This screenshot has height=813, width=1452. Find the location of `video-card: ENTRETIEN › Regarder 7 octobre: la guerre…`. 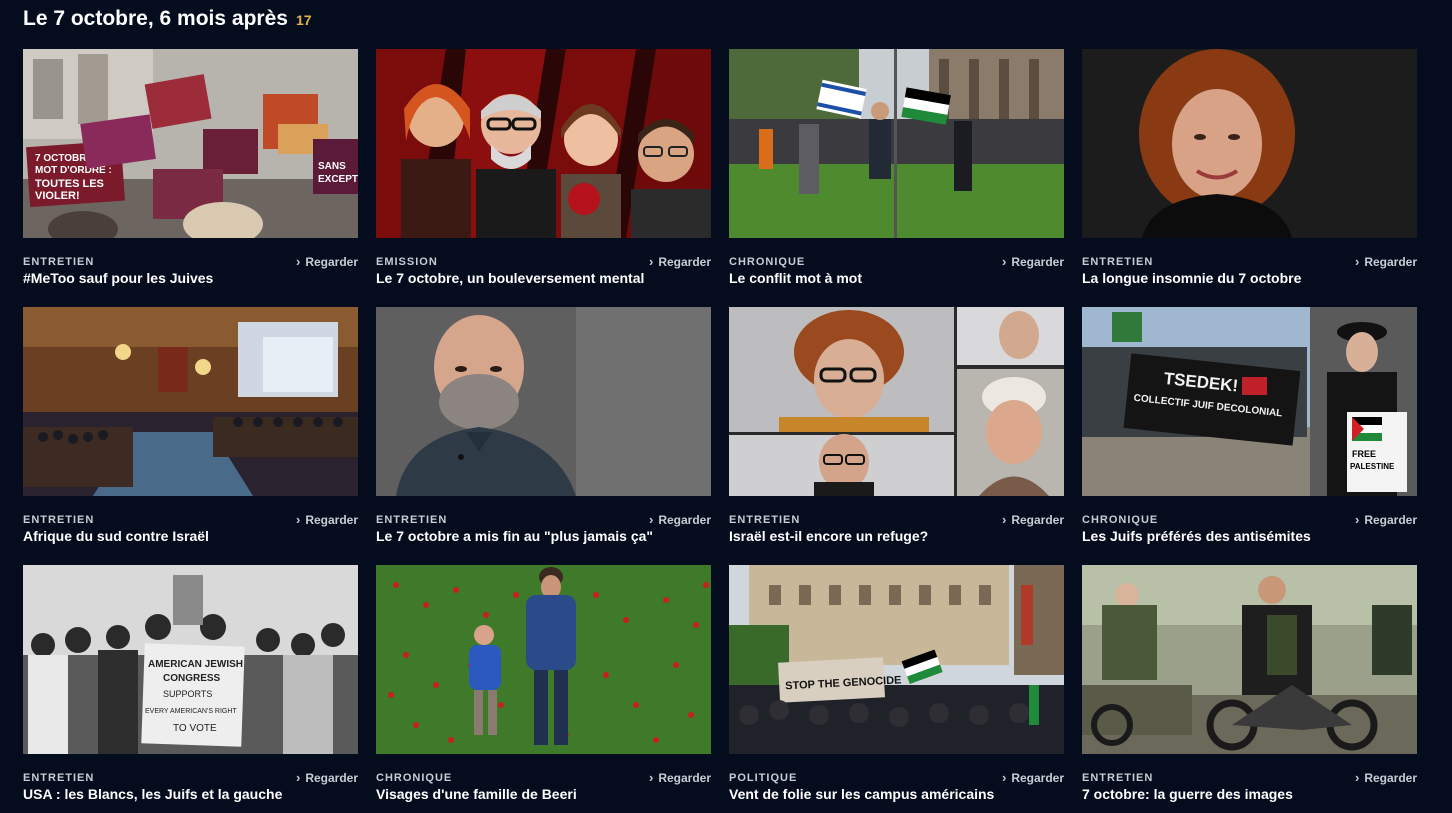

video-card: ENTRETIEN › Regarder 7 octobre: la guerre… is located at coordinates (1249, 685).